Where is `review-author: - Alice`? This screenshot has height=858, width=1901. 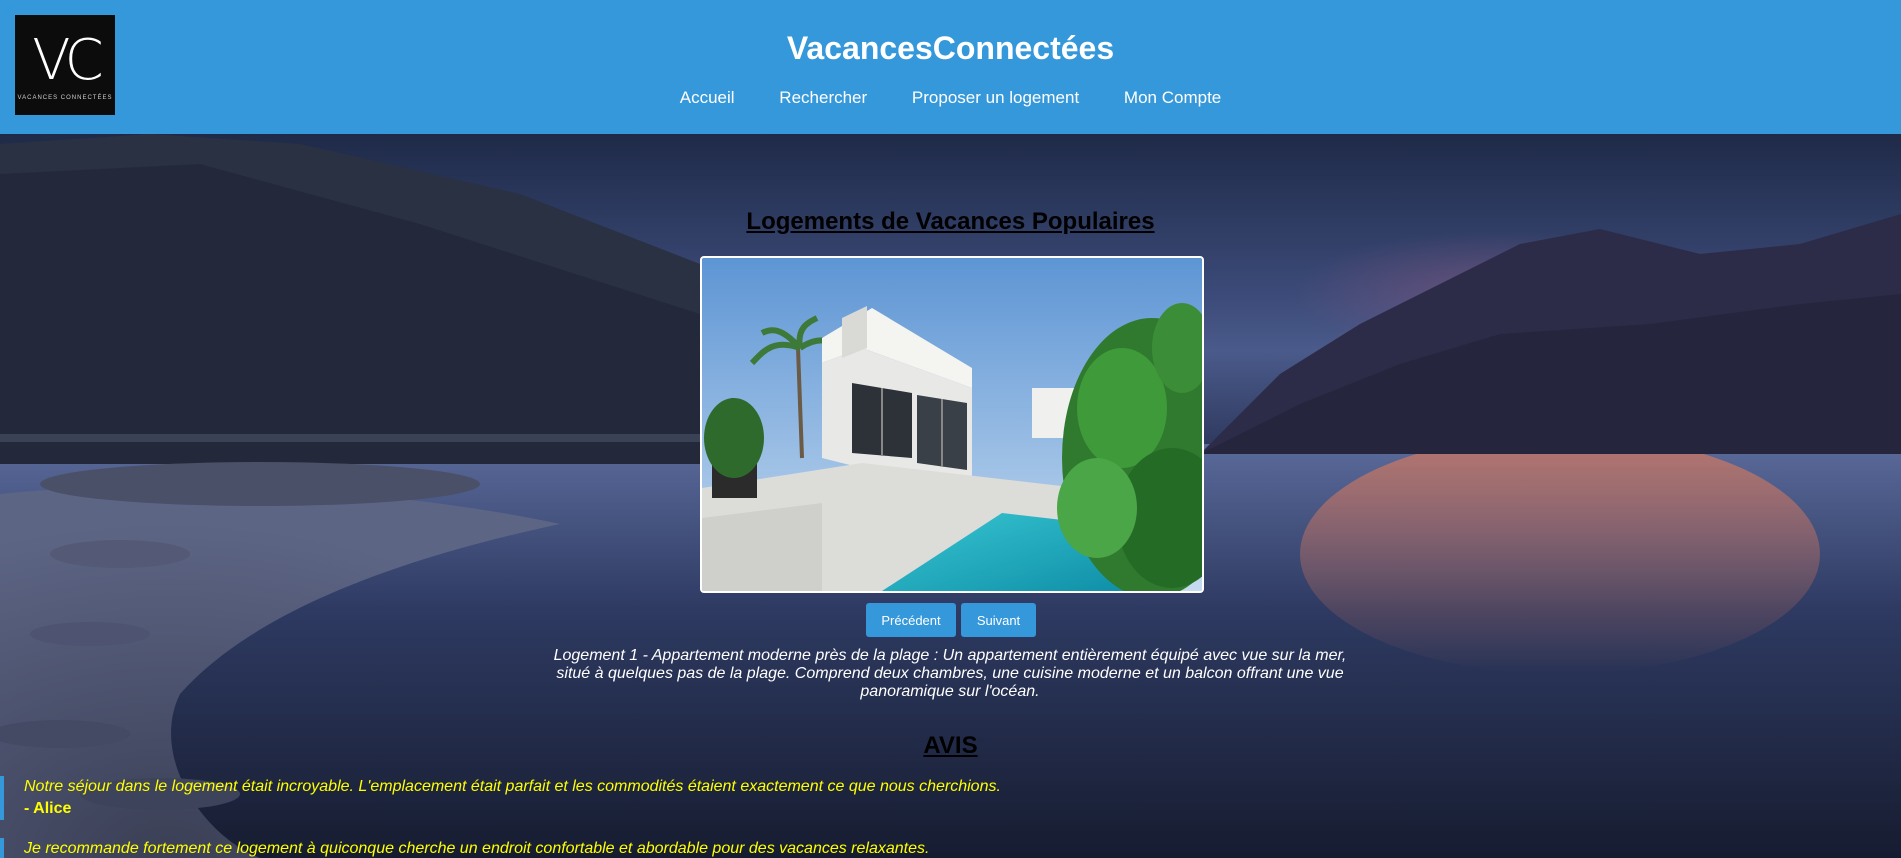
review-author: - Alice is located at coordinates (48, 808).